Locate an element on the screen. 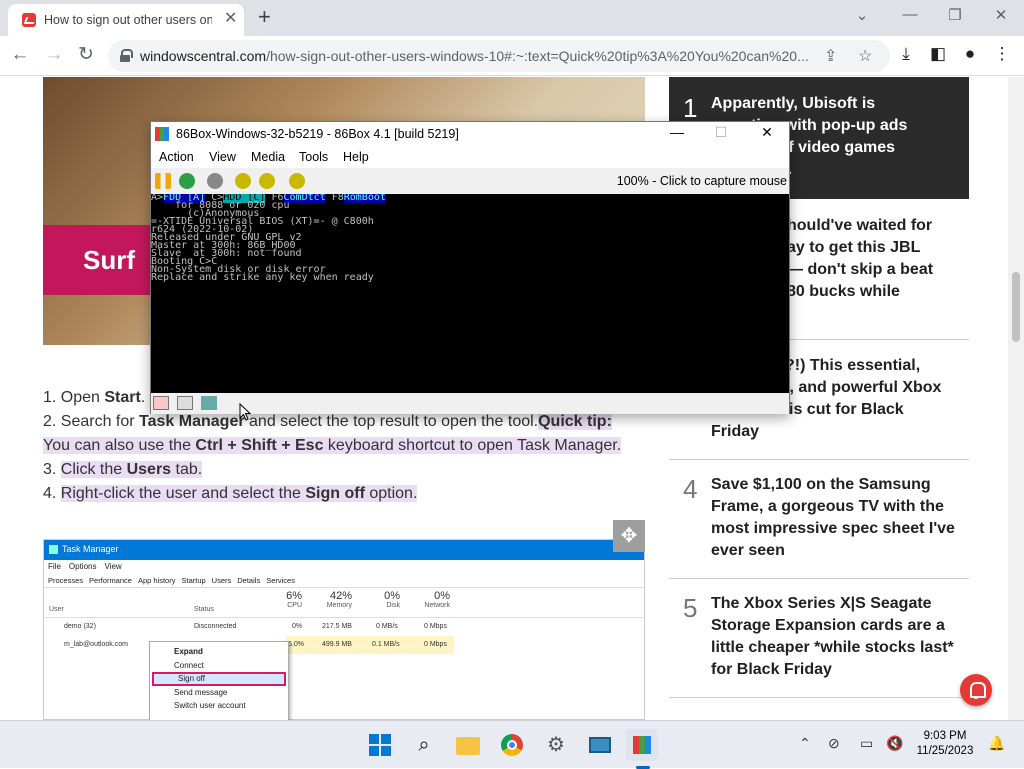 The height and width of the screenshot is (769, 1024). remote-desktop-icon is located at coordinates (600, 745).